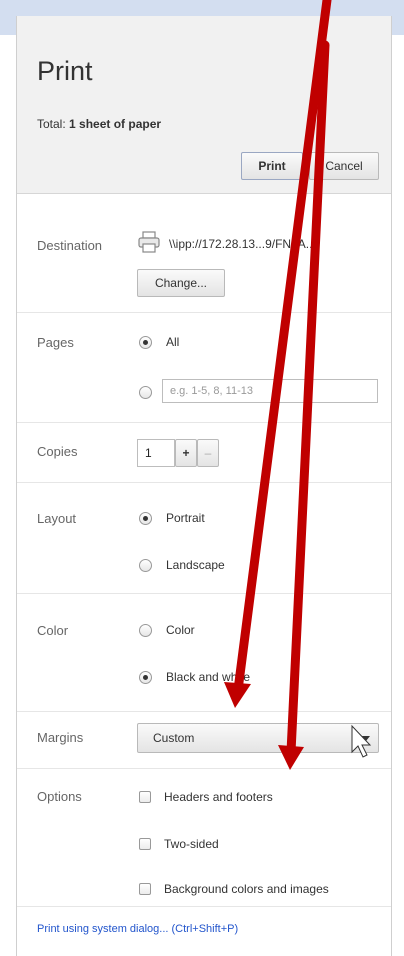  I want to click on cancel-button: Cancel, so click(344, 166).